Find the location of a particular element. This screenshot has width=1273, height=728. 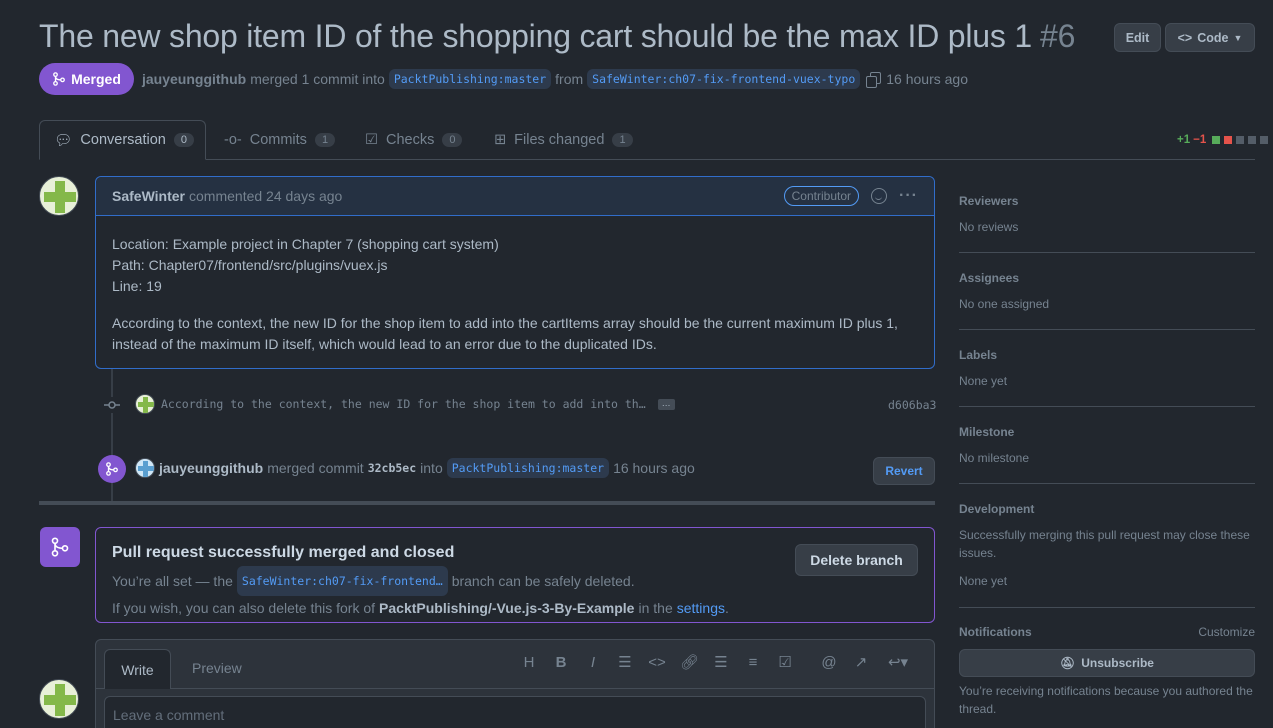

diffstat-additions: +1 is located at coordinates (1184, 140).